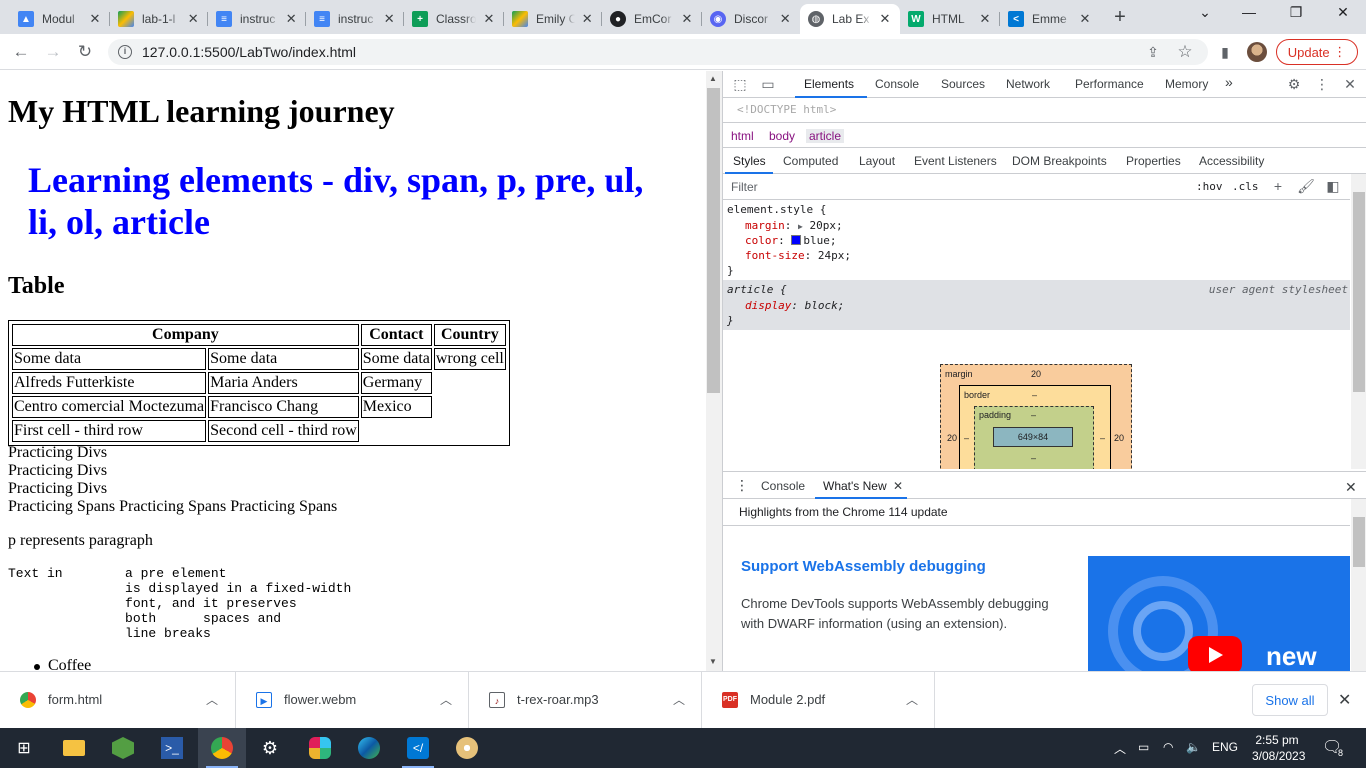 The image size is (1366, 768). Describe the element at coordinates (751, 19) in the screenshot. I see `browser-tab: ◉ Discor ✕` at that location.